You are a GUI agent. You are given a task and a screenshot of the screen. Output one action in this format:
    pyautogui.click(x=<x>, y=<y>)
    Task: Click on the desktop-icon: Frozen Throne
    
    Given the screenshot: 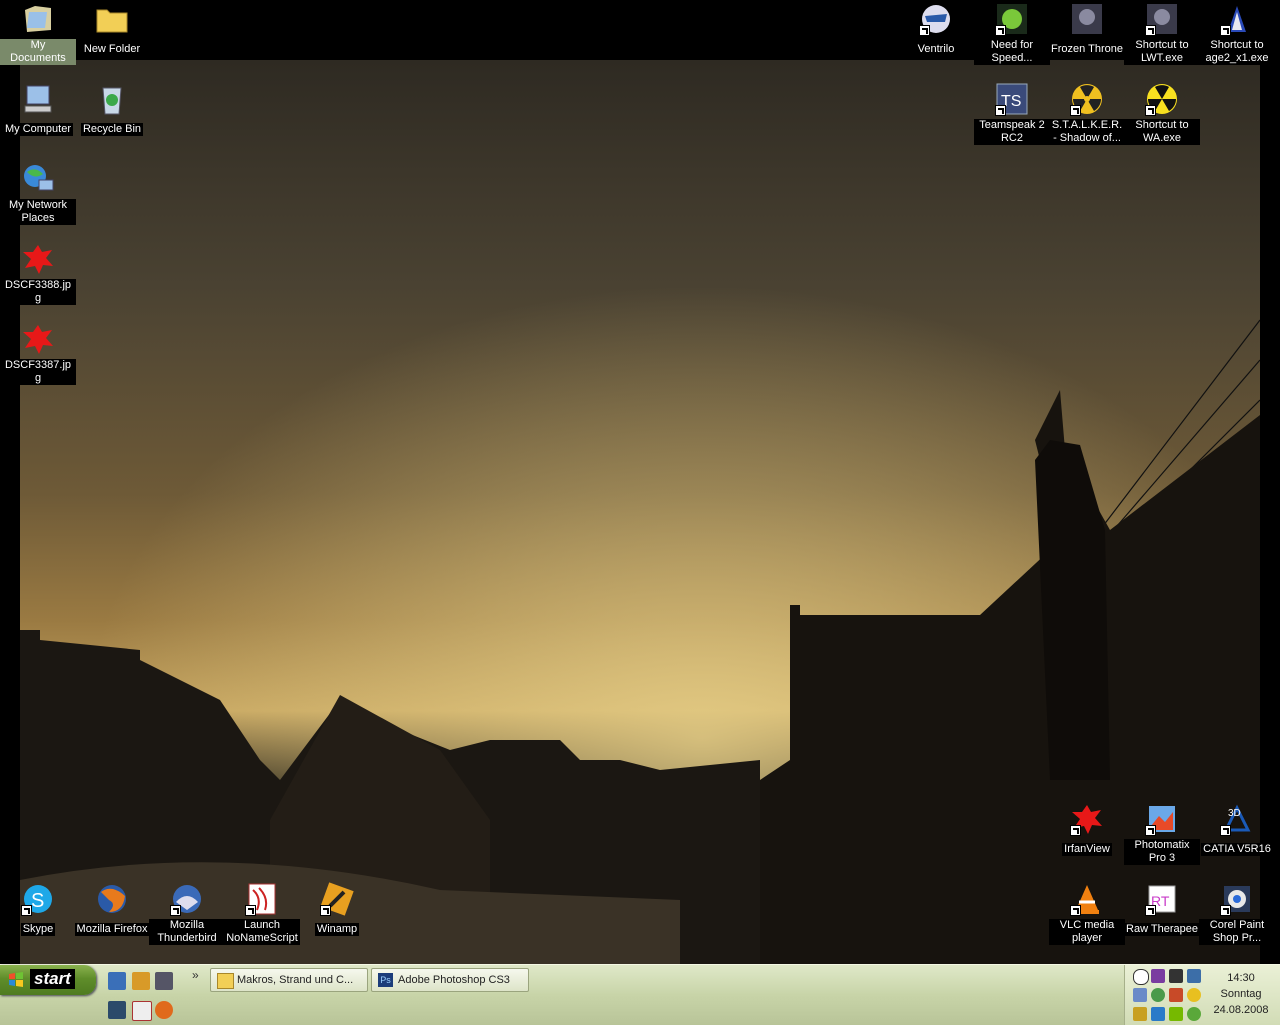 What is the action you would take?
    pyautogui.click(x=1087, y=29)
    